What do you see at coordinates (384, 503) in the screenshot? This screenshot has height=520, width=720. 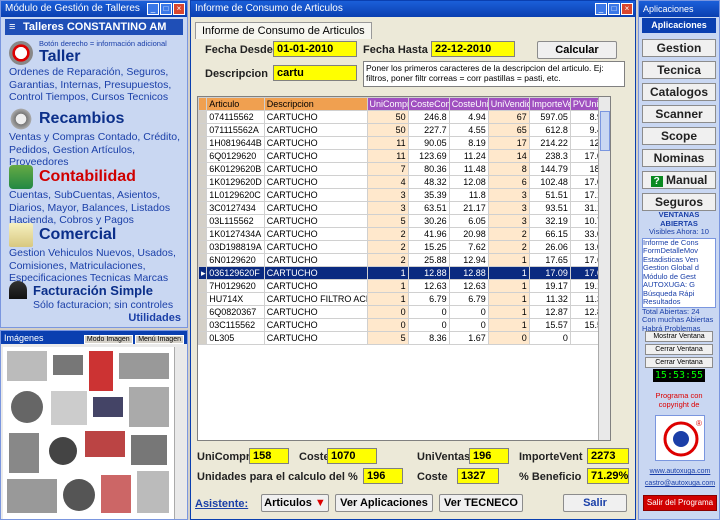 I see `ver-aplicaciones-button: Ver Aplicaciones` at bounding box center [384, 503].